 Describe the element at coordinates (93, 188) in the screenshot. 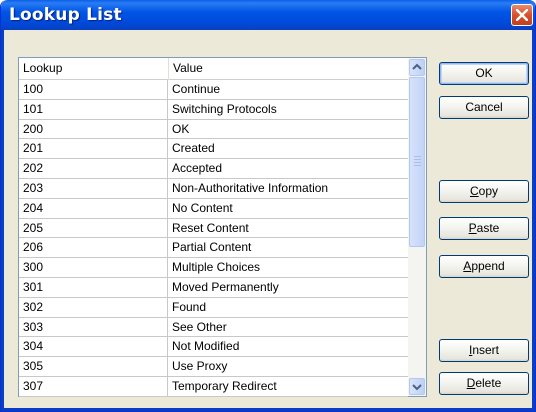

I see `lookup-cell: 203` at that location.